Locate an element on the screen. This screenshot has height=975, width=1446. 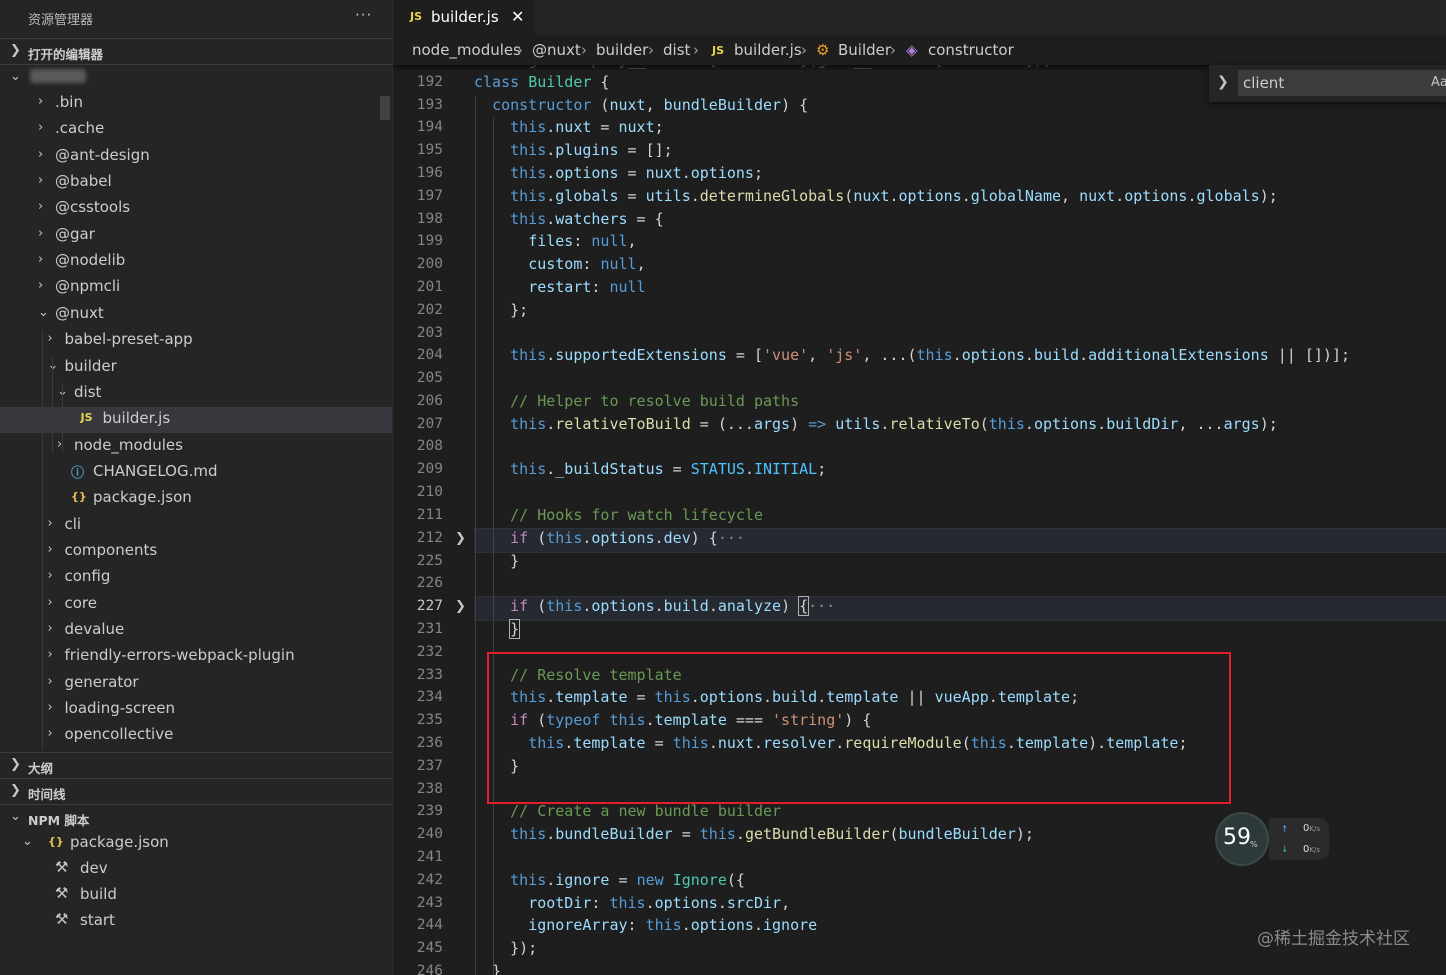
speed-panel: ↑ 0K/s ↓ 0K/s is located at coordinates (1299, 839).